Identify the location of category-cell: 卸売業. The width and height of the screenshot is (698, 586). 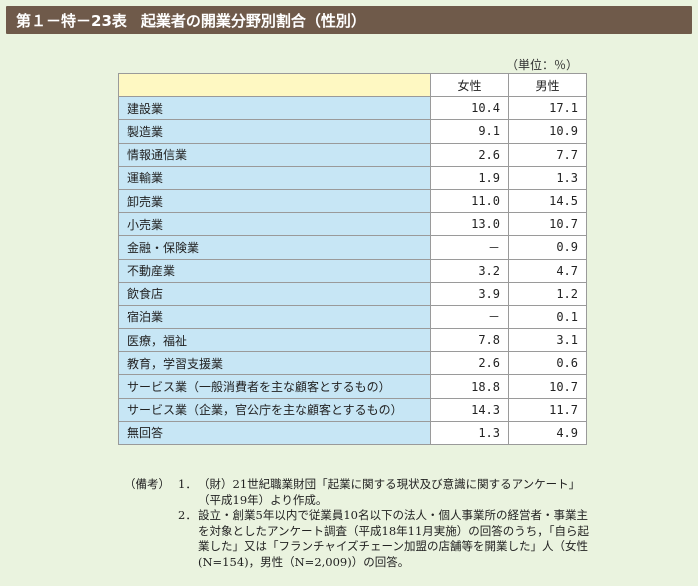
(274, 201).